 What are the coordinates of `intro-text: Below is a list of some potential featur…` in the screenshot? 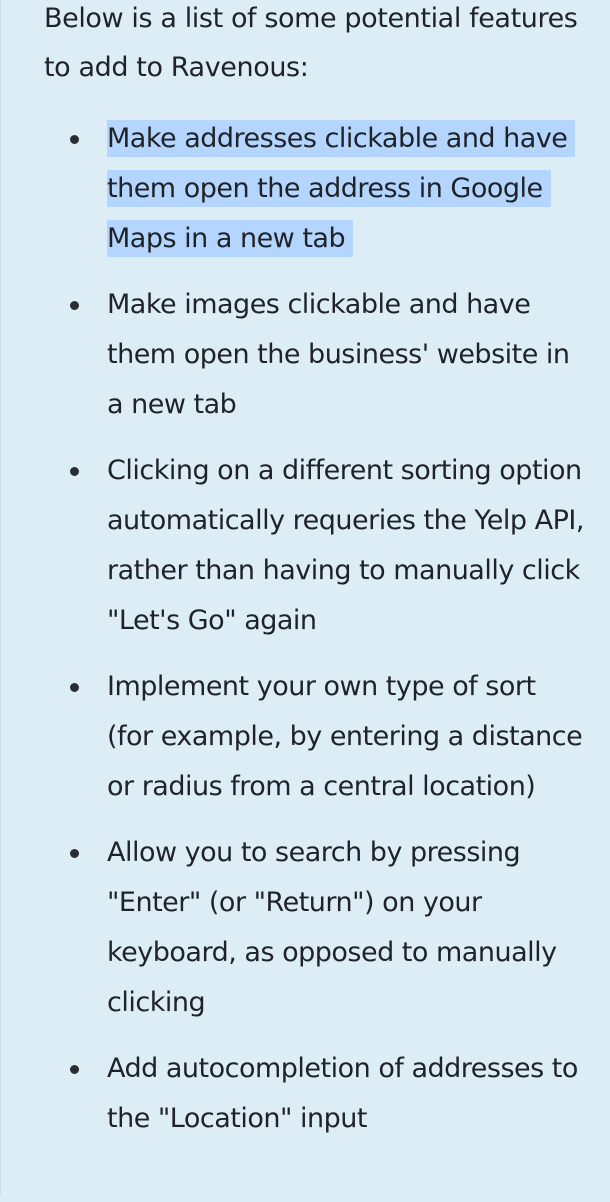 It's located at (311, 43).